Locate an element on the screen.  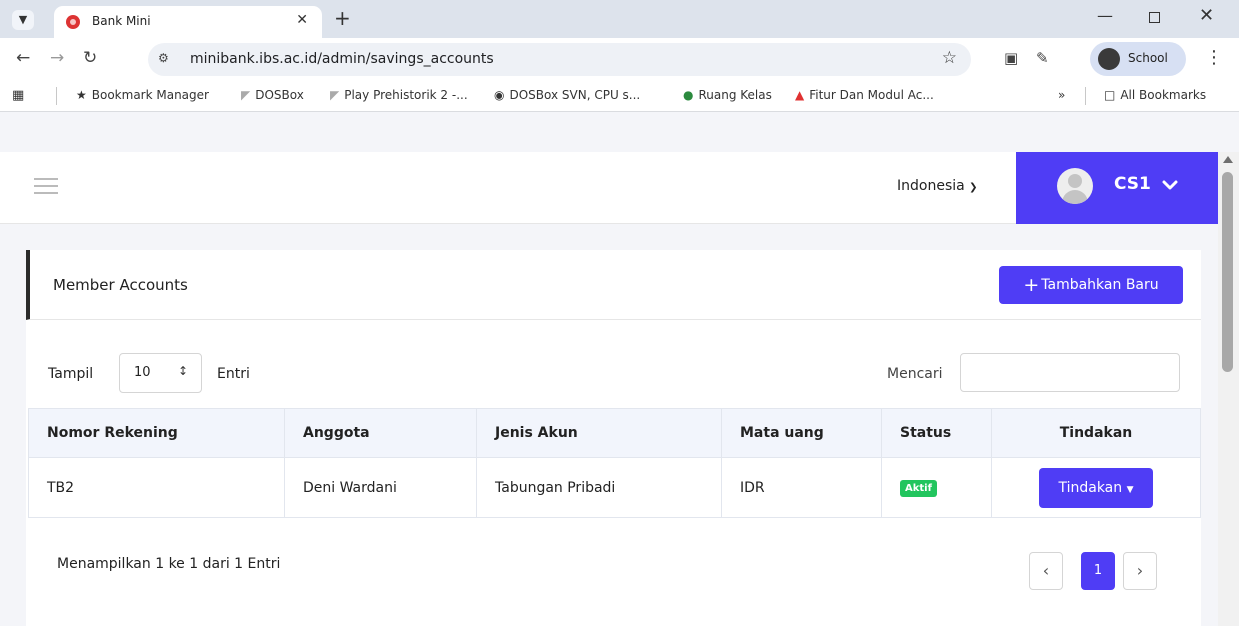
column-header: Tindakan is located at coordinates (1096, 433).